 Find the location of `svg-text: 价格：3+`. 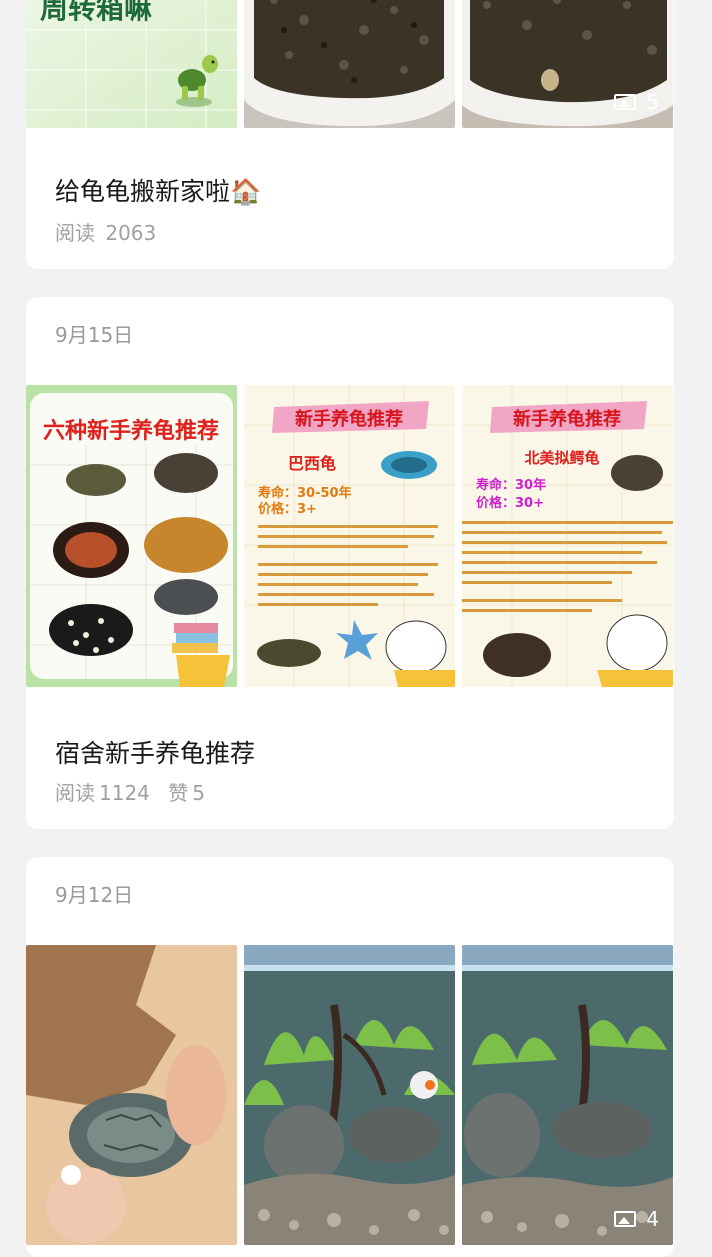

svg-text: 价格：3+ is located at coordinates (287, 509).